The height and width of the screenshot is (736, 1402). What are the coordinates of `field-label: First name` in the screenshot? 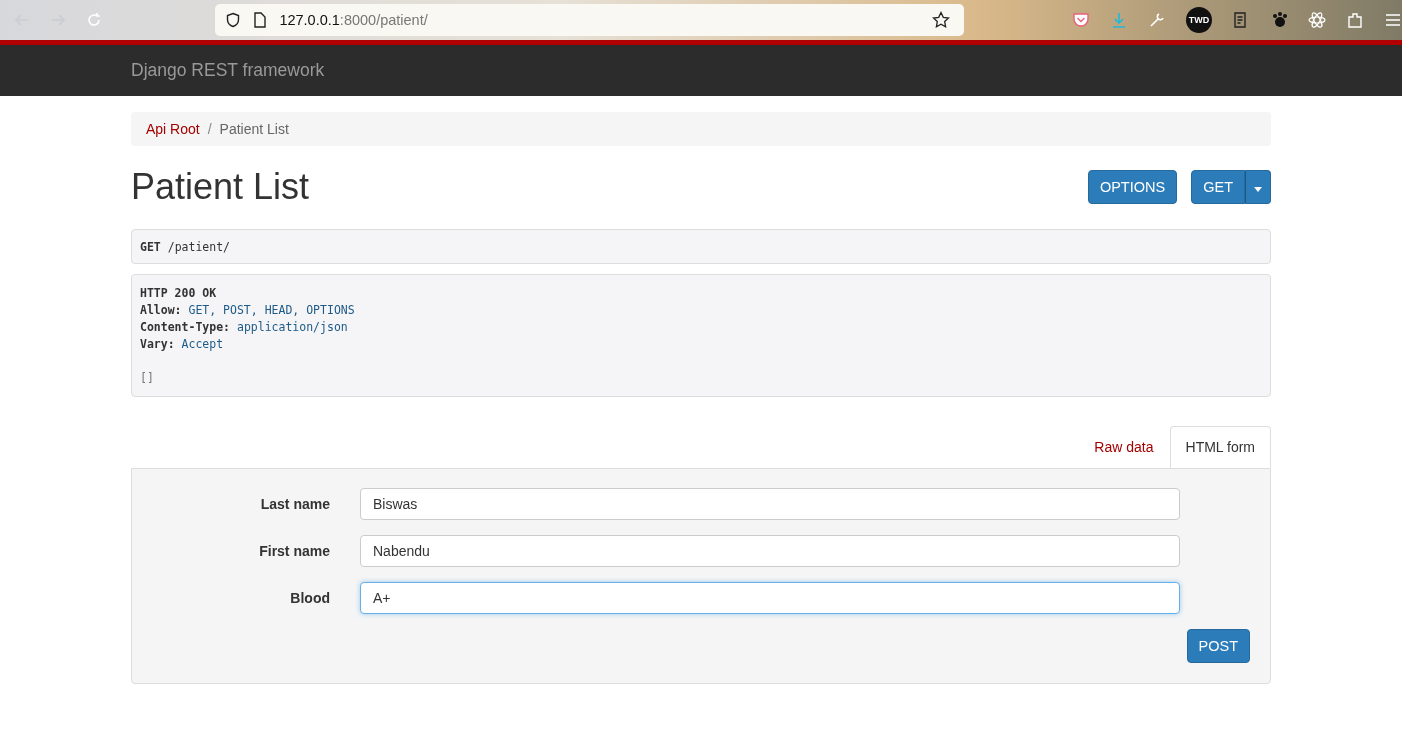 It's located at (294, 551).